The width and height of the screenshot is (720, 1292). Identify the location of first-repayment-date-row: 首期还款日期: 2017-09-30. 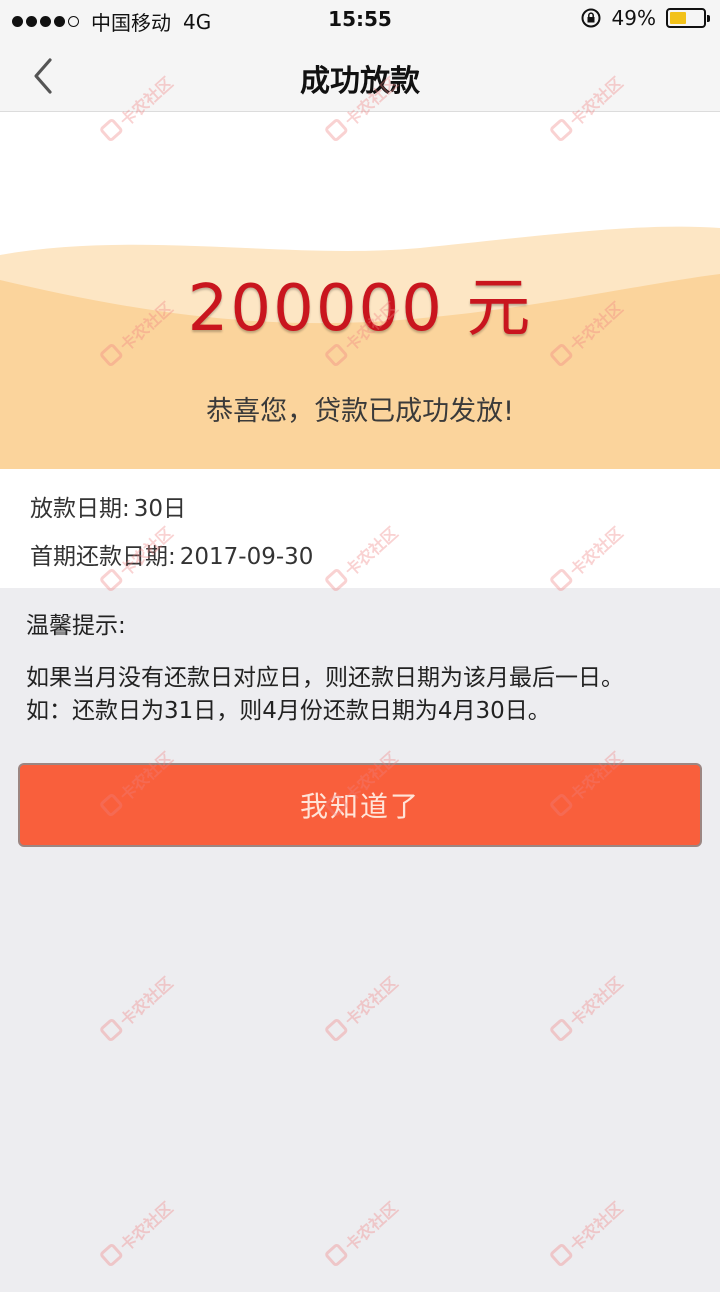
(171, 554).